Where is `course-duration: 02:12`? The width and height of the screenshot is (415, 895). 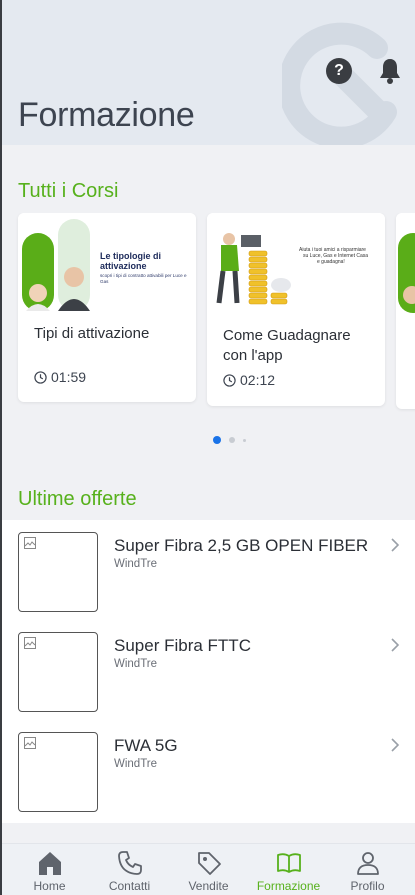
course-duration: 02:12 is located at coordinates (249, 380).